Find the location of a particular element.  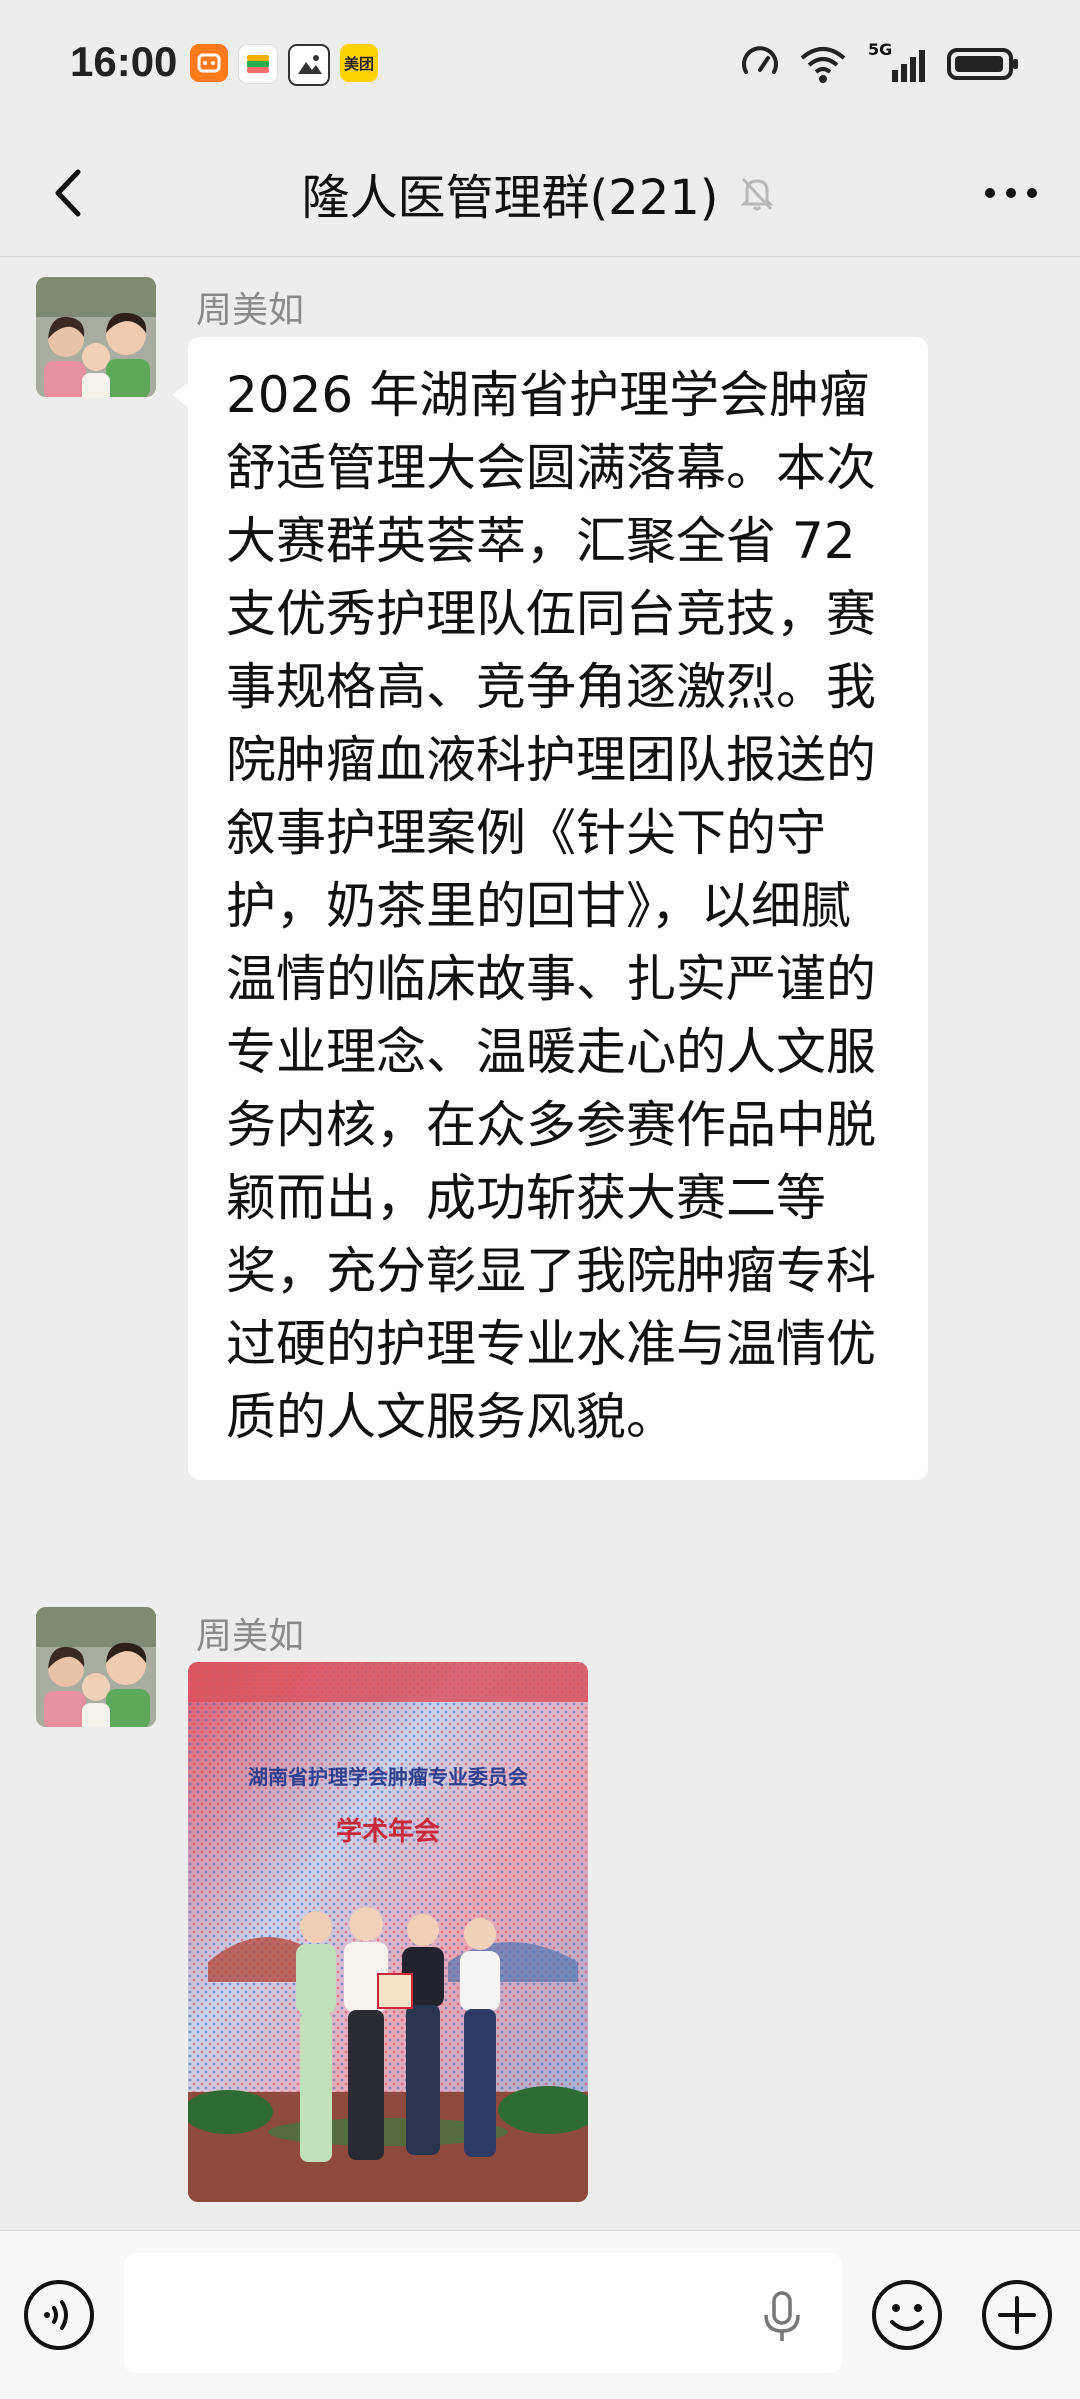

wifi-icon is located at coordinates (823, 65).